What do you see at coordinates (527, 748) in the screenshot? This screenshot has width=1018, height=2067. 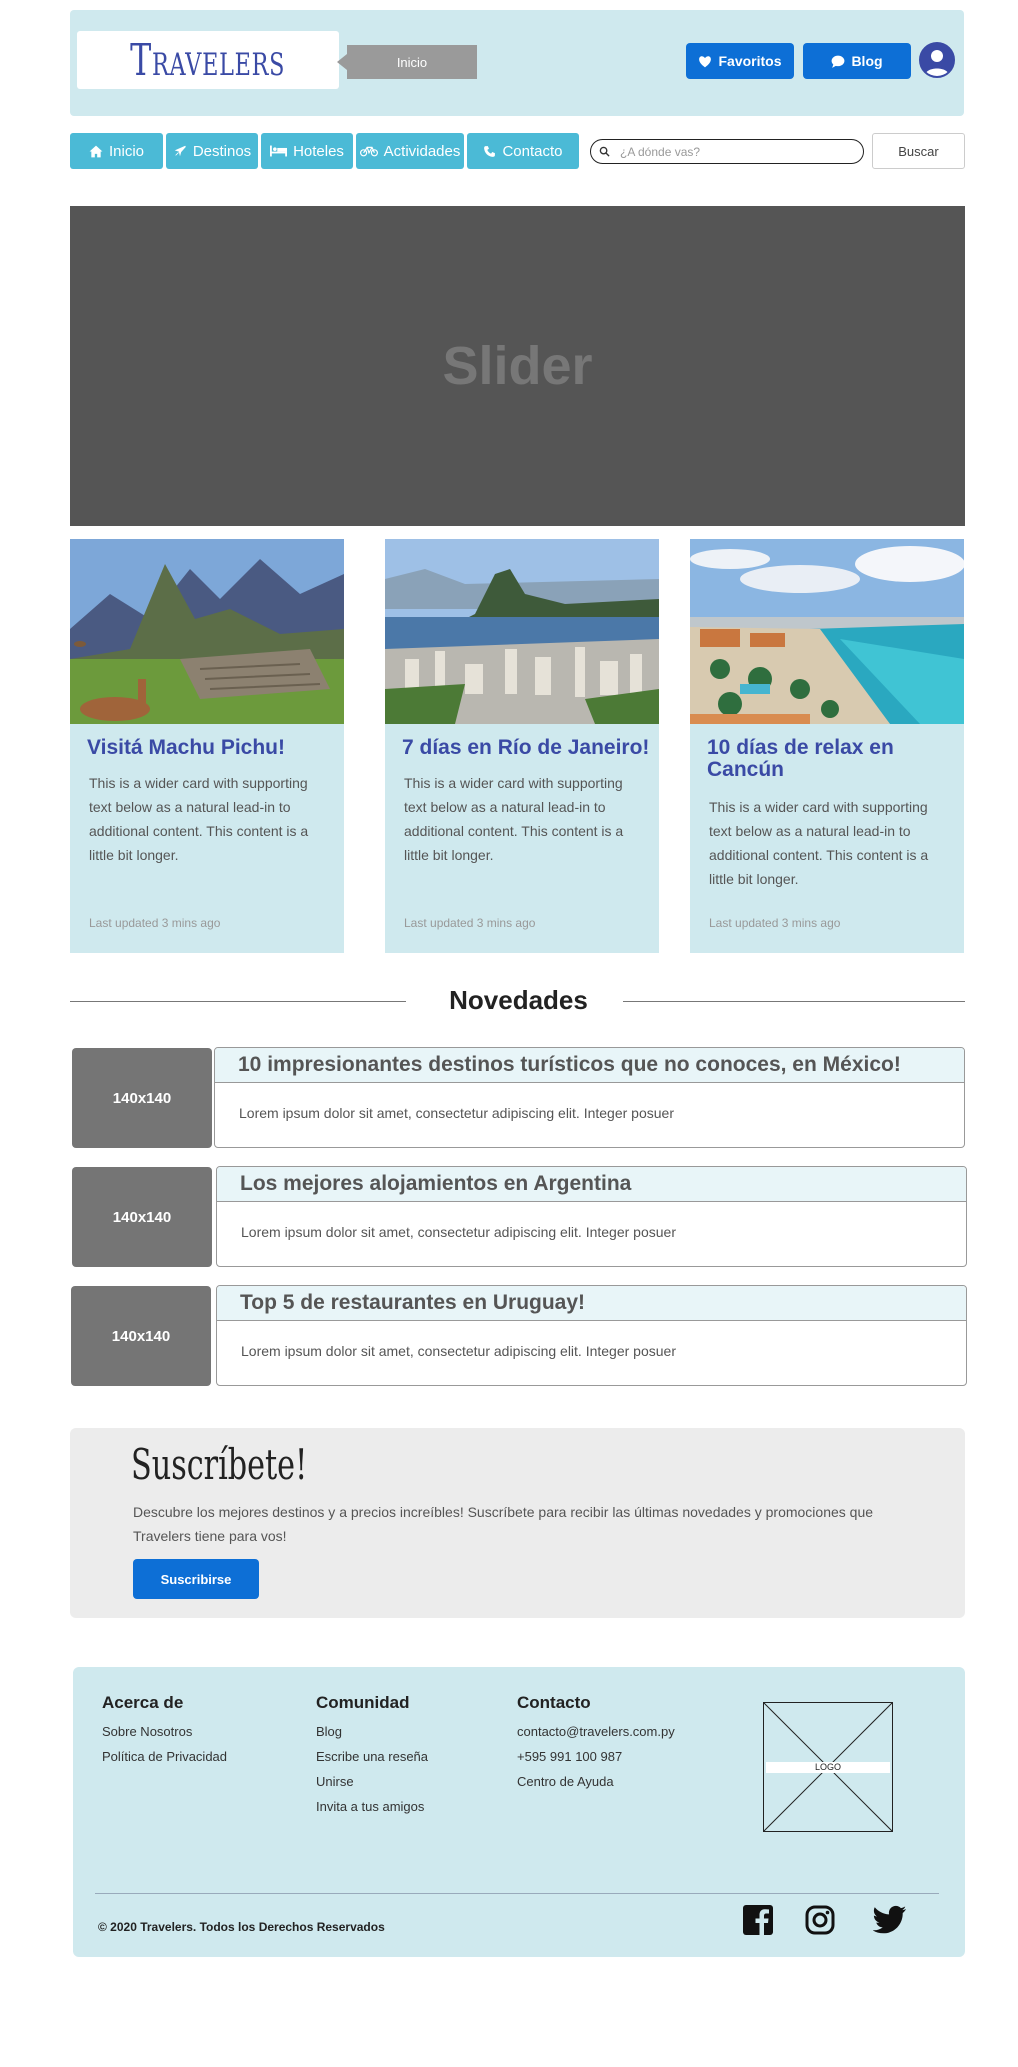 I see `card-title: 7 días en Río de Janeiro!` at bounding box center [527, 748].